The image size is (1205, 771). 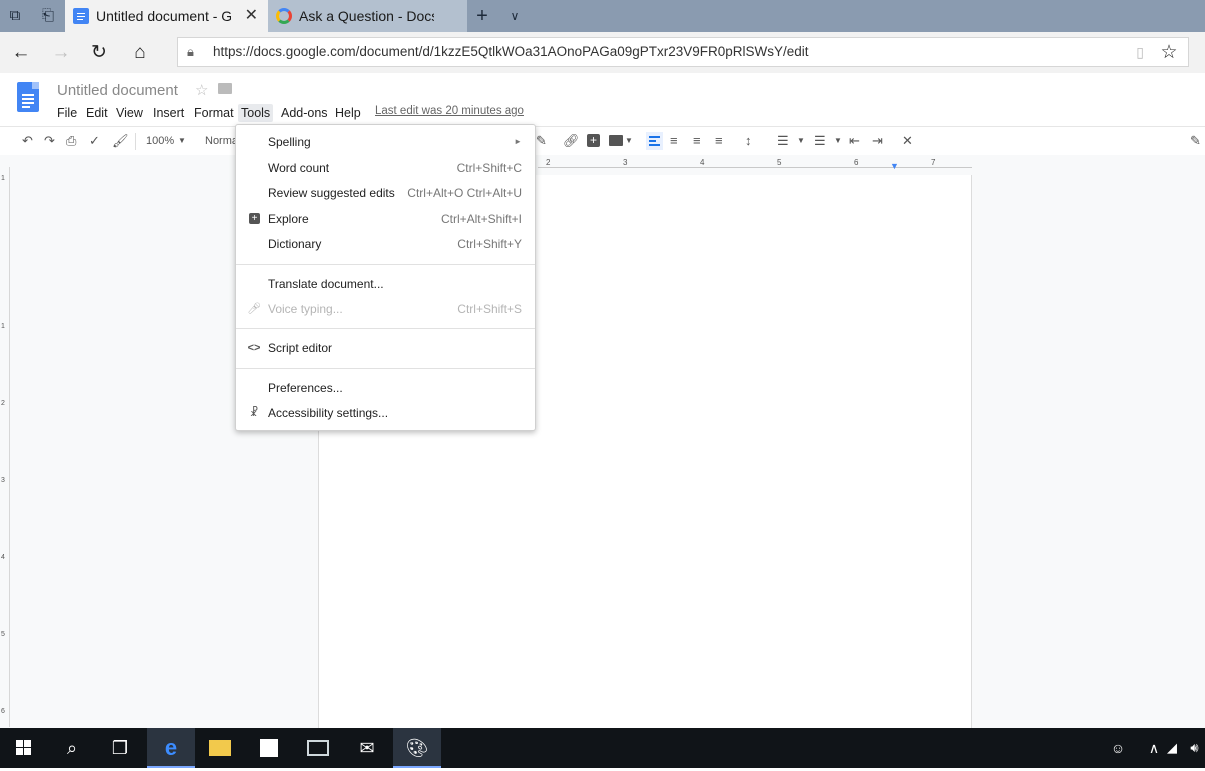 I want to click on right-indent-marker-icon: ▼, so click(x=894, y=166).